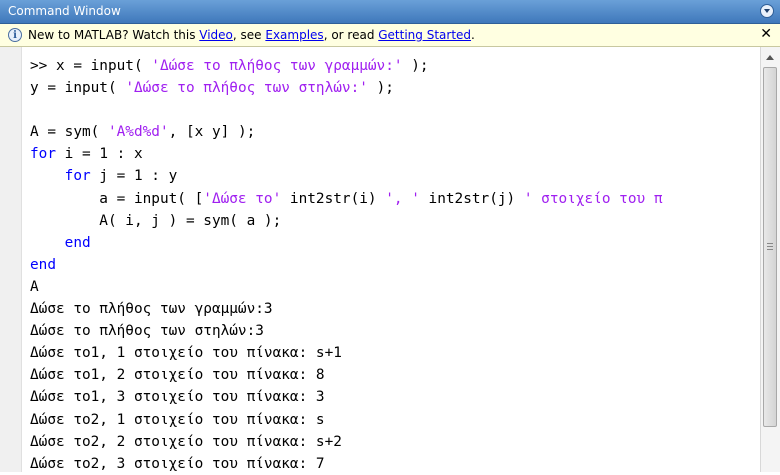 The image size is (780, 475). What do you see at coordinates (34, 286) in the screenshot?
I see `code-token: A` at bounding box center [34, 286].